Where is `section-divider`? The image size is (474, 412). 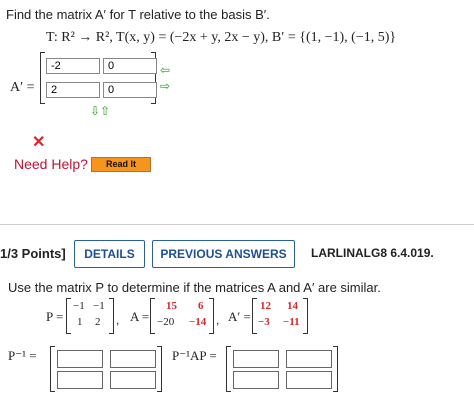
section-divider is located at coordinates (237, 224).